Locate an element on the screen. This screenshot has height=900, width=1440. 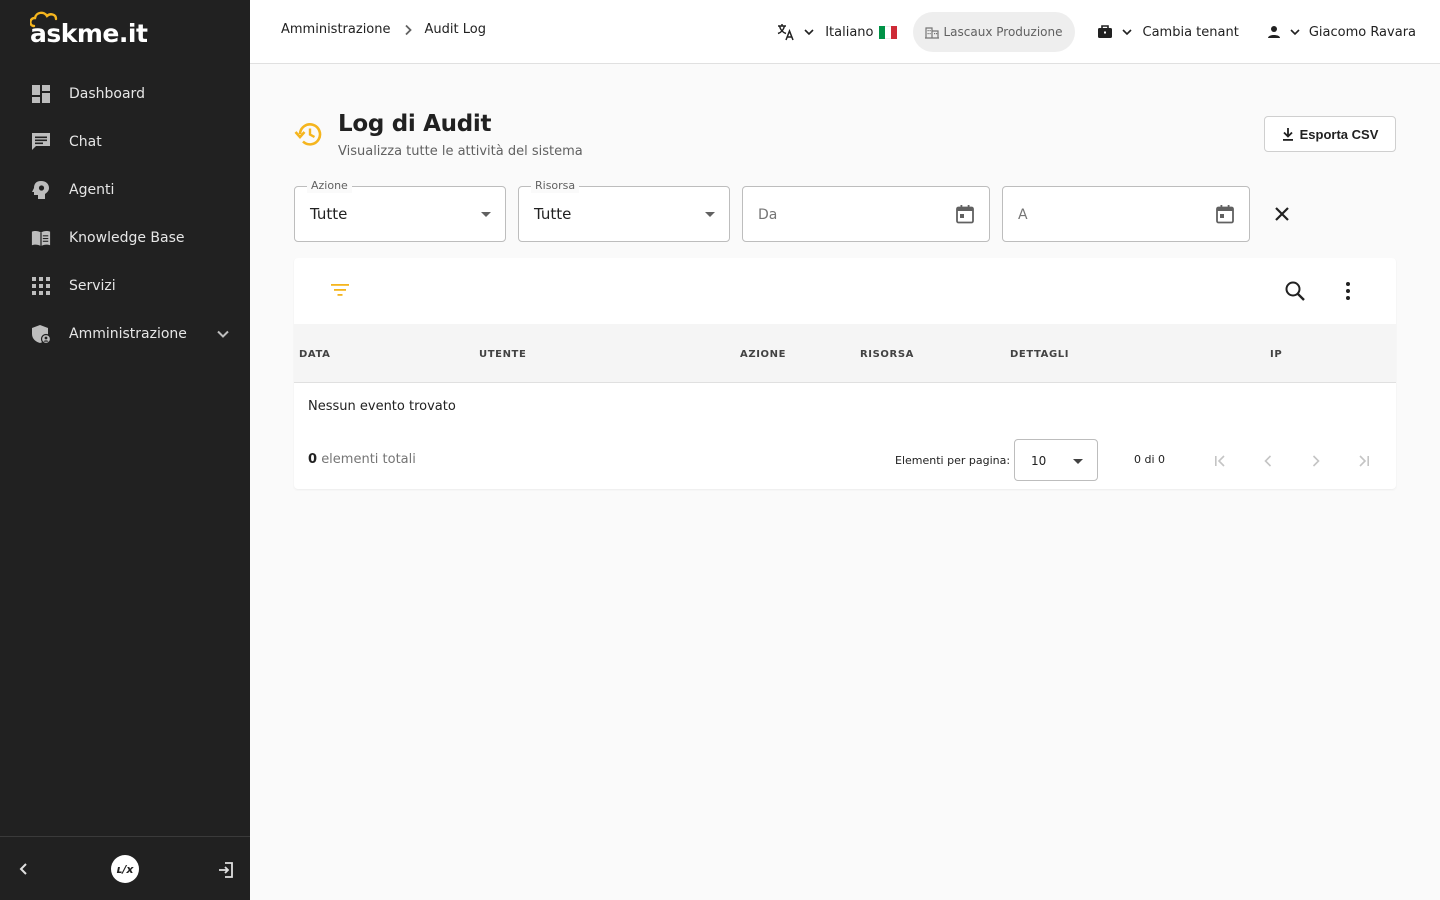
language-selector: Italiano is located at coordinates (837, 32).